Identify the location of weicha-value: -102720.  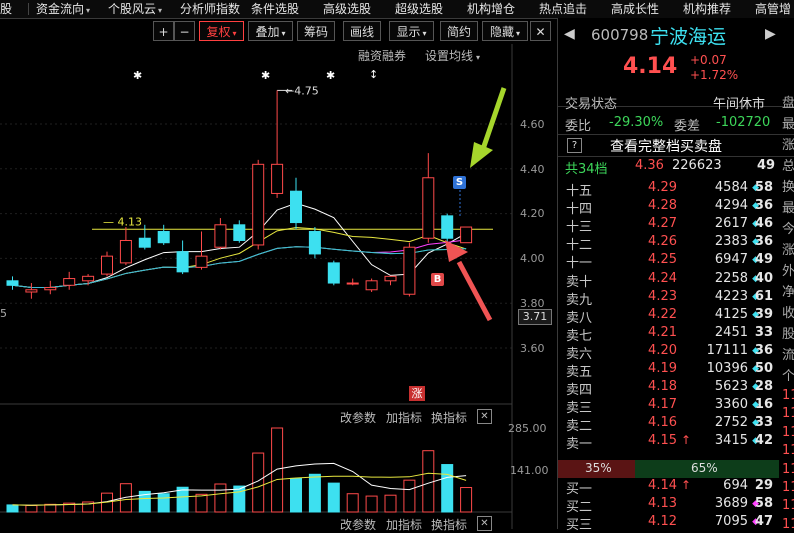
(743, 122).